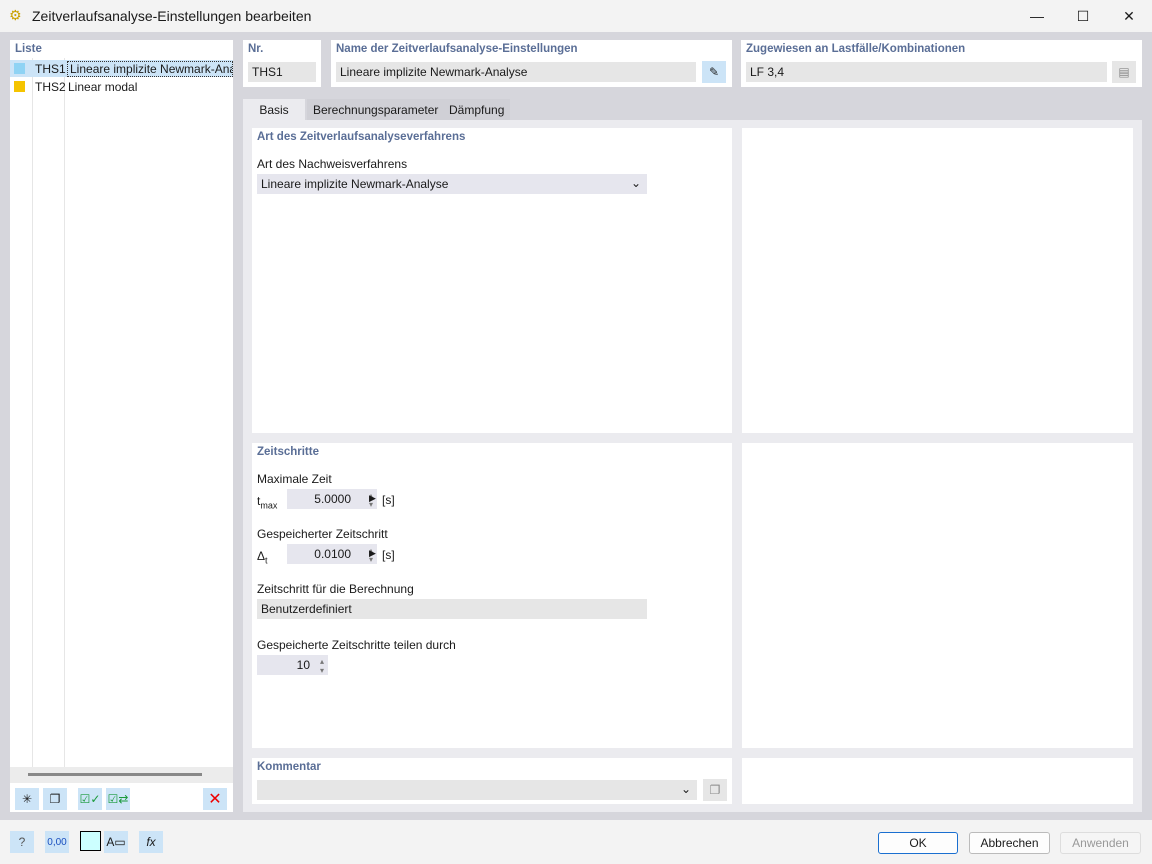 The height and width of the screenshot is (864, 1152). What do you see at coordinates (274, 109) in the screenshot?
I see `tab-basis: Basis` at bounding box center [274, 109].